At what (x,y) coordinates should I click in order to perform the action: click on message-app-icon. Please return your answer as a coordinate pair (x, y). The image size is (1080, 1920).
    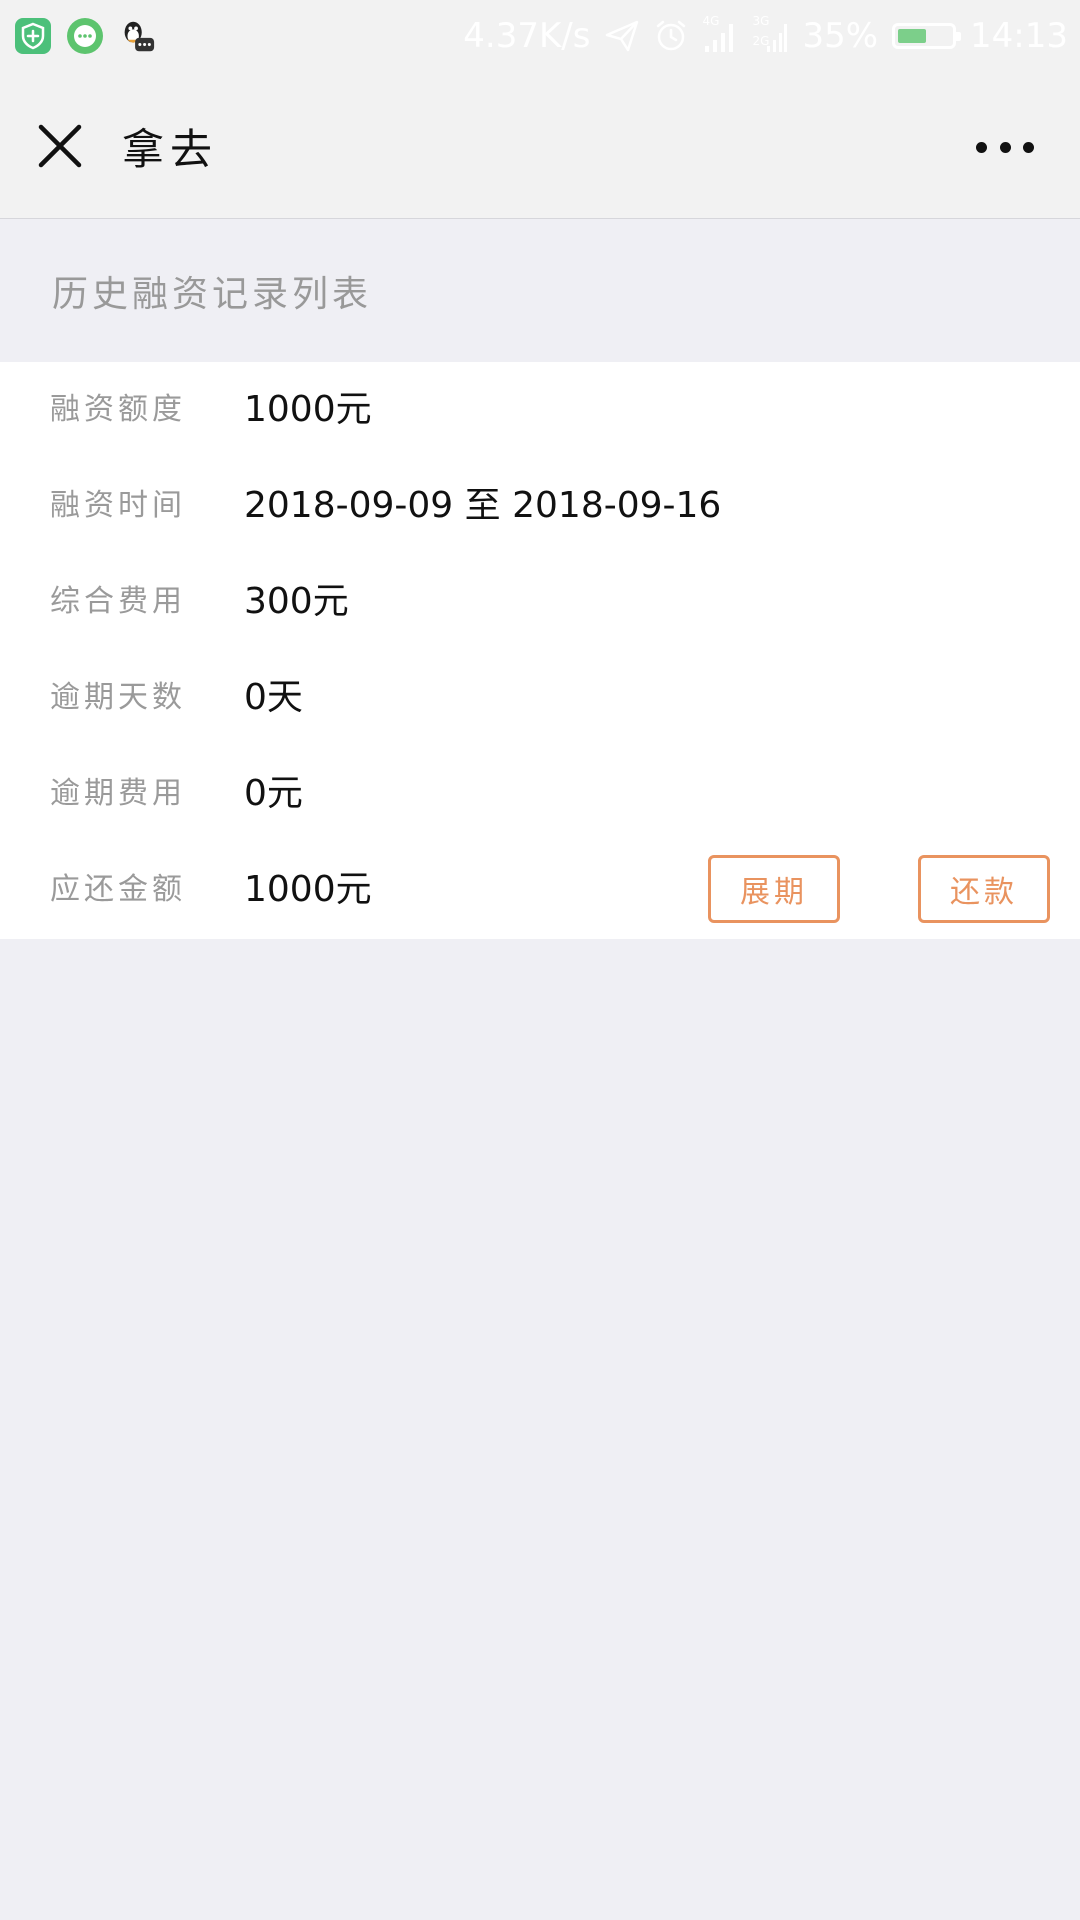
    Looking at the image, I should click on (85, 36).